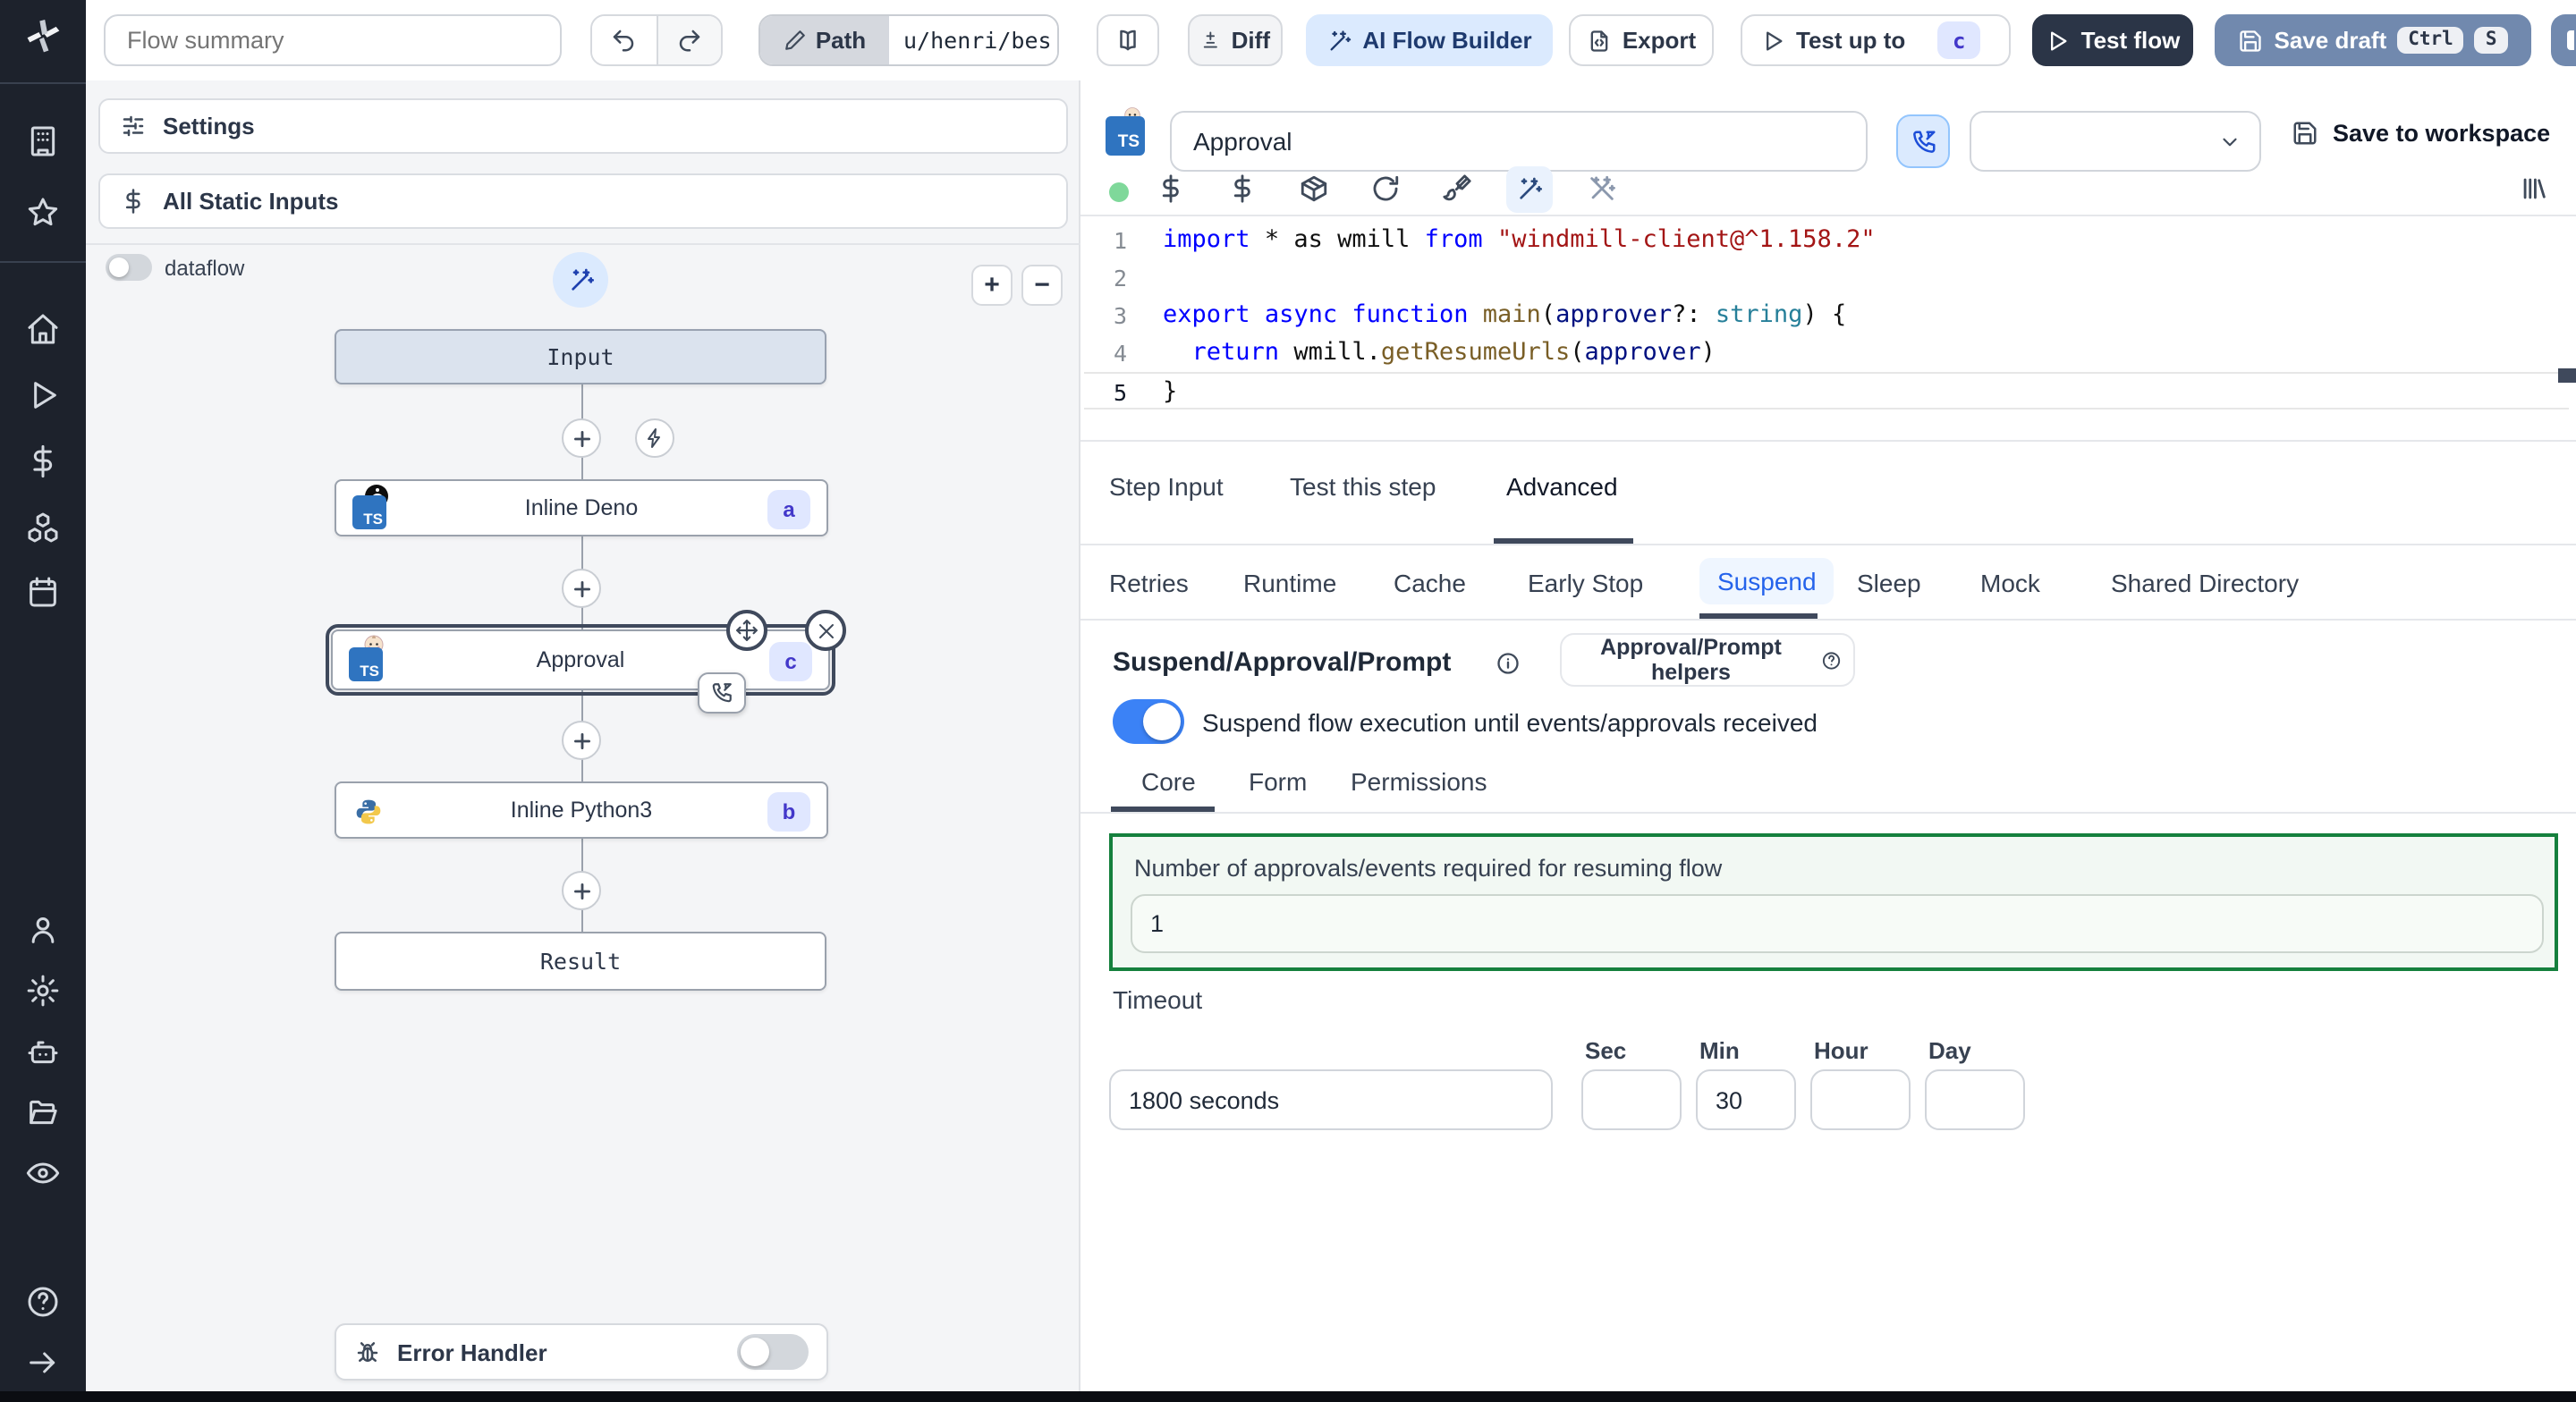 The width and height of the screenshot is (2576, 1402). I want to click on runs-play-icon, so click(43, 395).